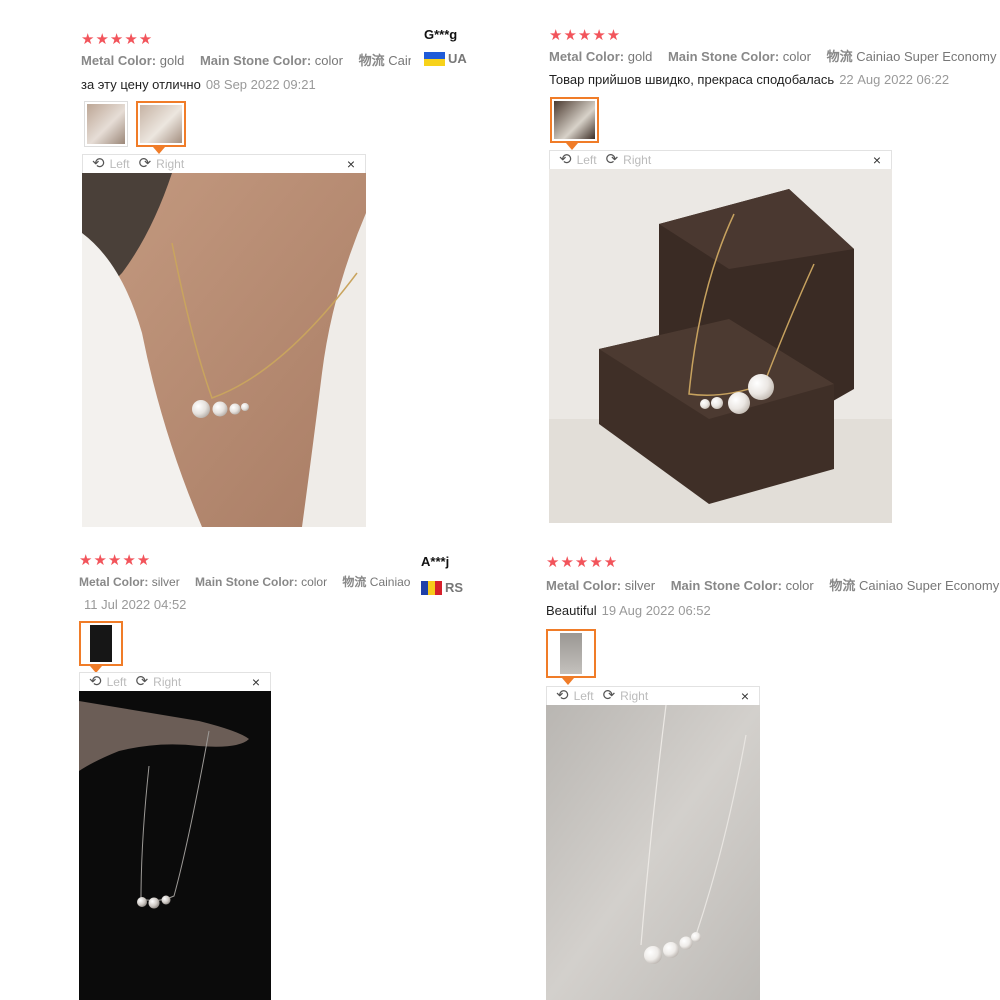 The height and width of the screenshot is (1000, 1000). I want to click on review-comment: за эту цену отлично 08 Sep 2022 09:21, so click(198, 85).